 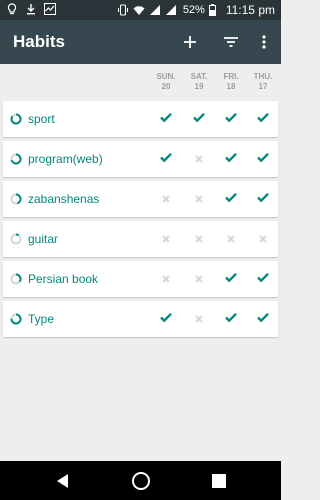 I want to click on day-name: SUN., so click(x=166, y=76).